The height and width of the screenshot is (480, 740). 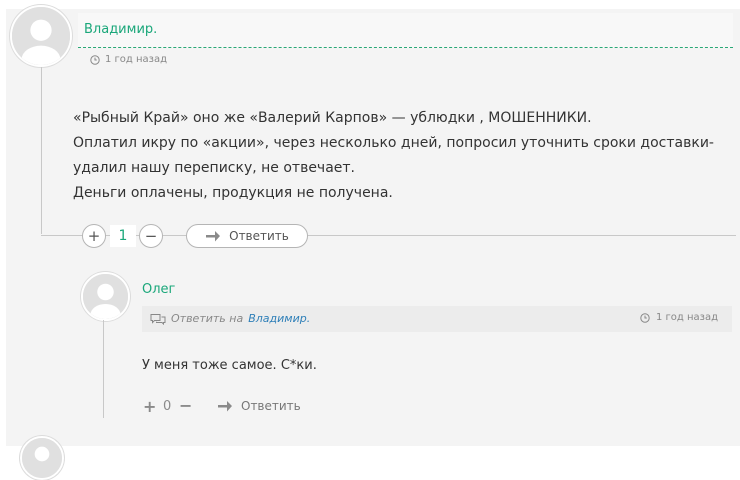 What do you see at coordinates (259, 236) in the screenshot?
I see `reply-button-label: Ответить` at bounding box center [259, 236].